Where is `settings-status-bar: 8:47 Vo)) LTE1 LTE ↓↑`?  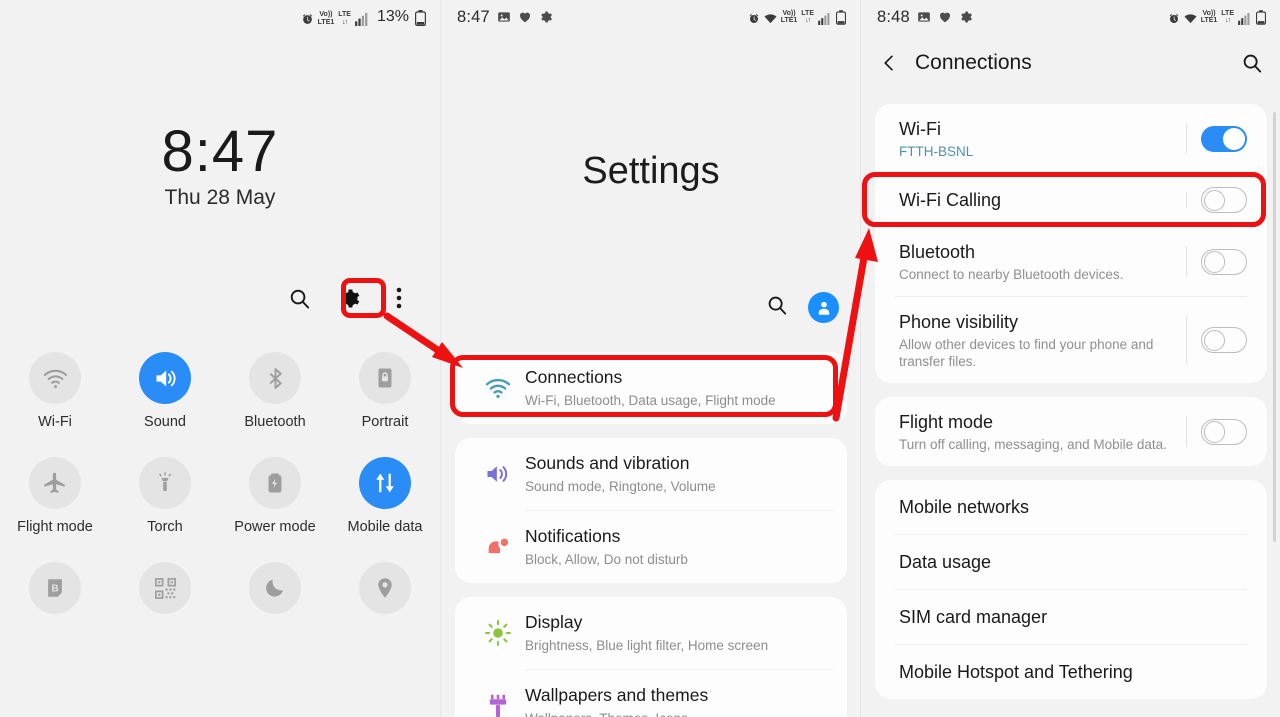 settings-status-bar: 8:47 Vo)) LTE1 LTE ↓↑ is located at coordinates (650, 17).